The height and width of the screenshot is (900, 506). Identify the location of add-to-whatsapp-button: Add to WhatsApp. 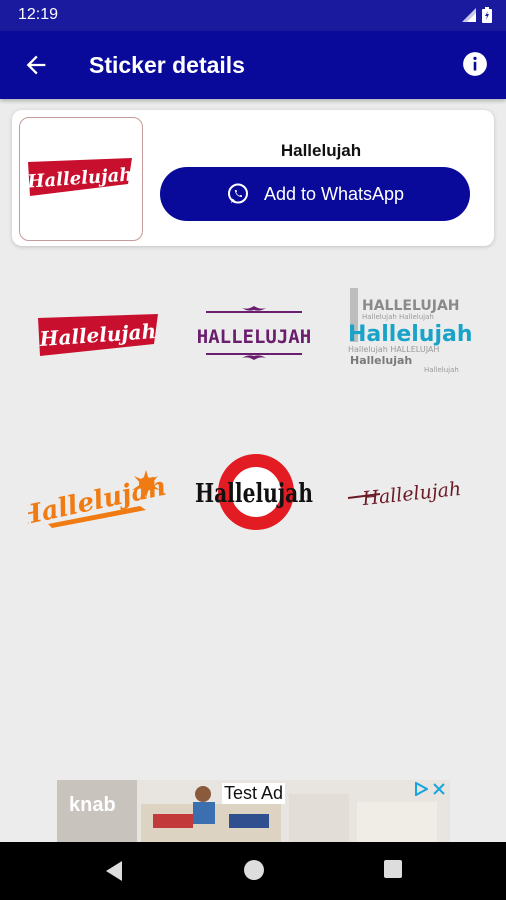
(315, 194).